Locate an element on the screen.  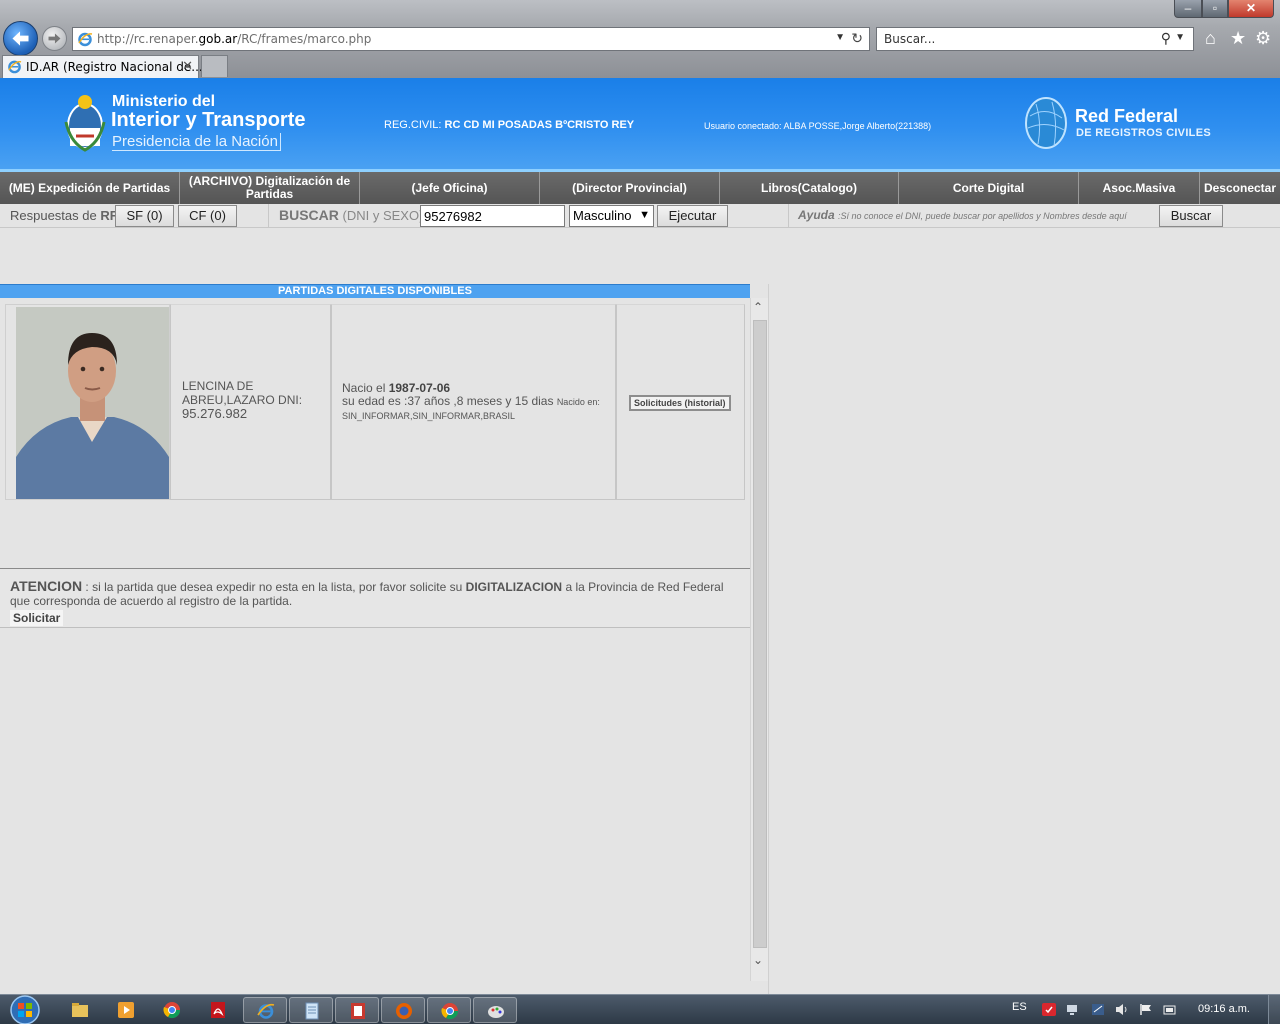
arrow-right-icon is located at coordinates (54, 38).